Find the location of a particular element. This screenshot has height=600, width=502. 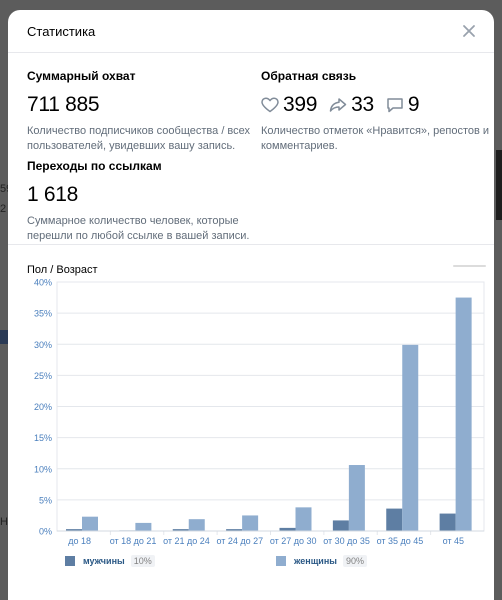

x-tick-label: от 24 до 27 is located at coordinates (239, 541).